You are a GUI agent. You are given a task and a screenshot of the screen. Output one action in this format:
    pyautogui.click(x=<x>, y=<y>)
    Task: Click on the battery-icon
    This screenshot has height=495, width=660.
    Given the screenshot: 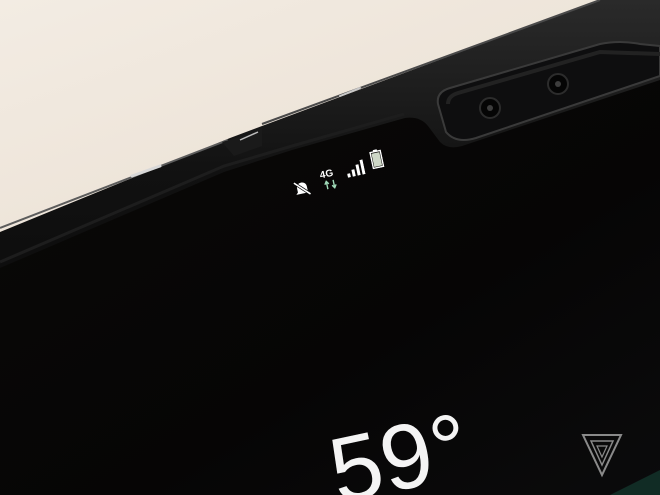 What is the action you would take?
    pyautogui.click(x=377, y=159)
    